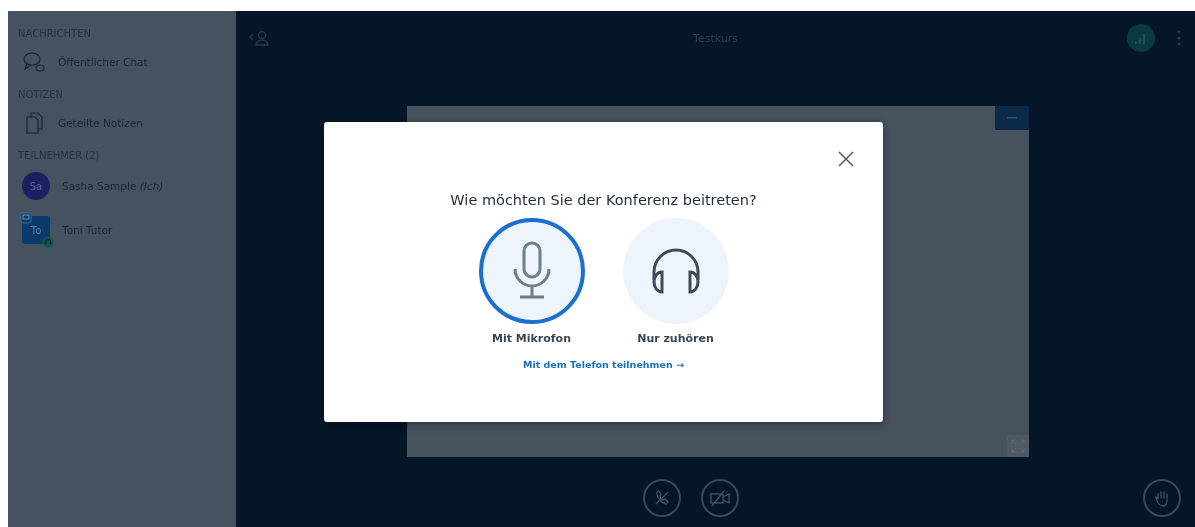 The height and width of the screenshot is (527, 1195). What do you see at coordinates (662, 497) in the screenshot?
I see `leave-audio-button` at bounding box center [662, 497].